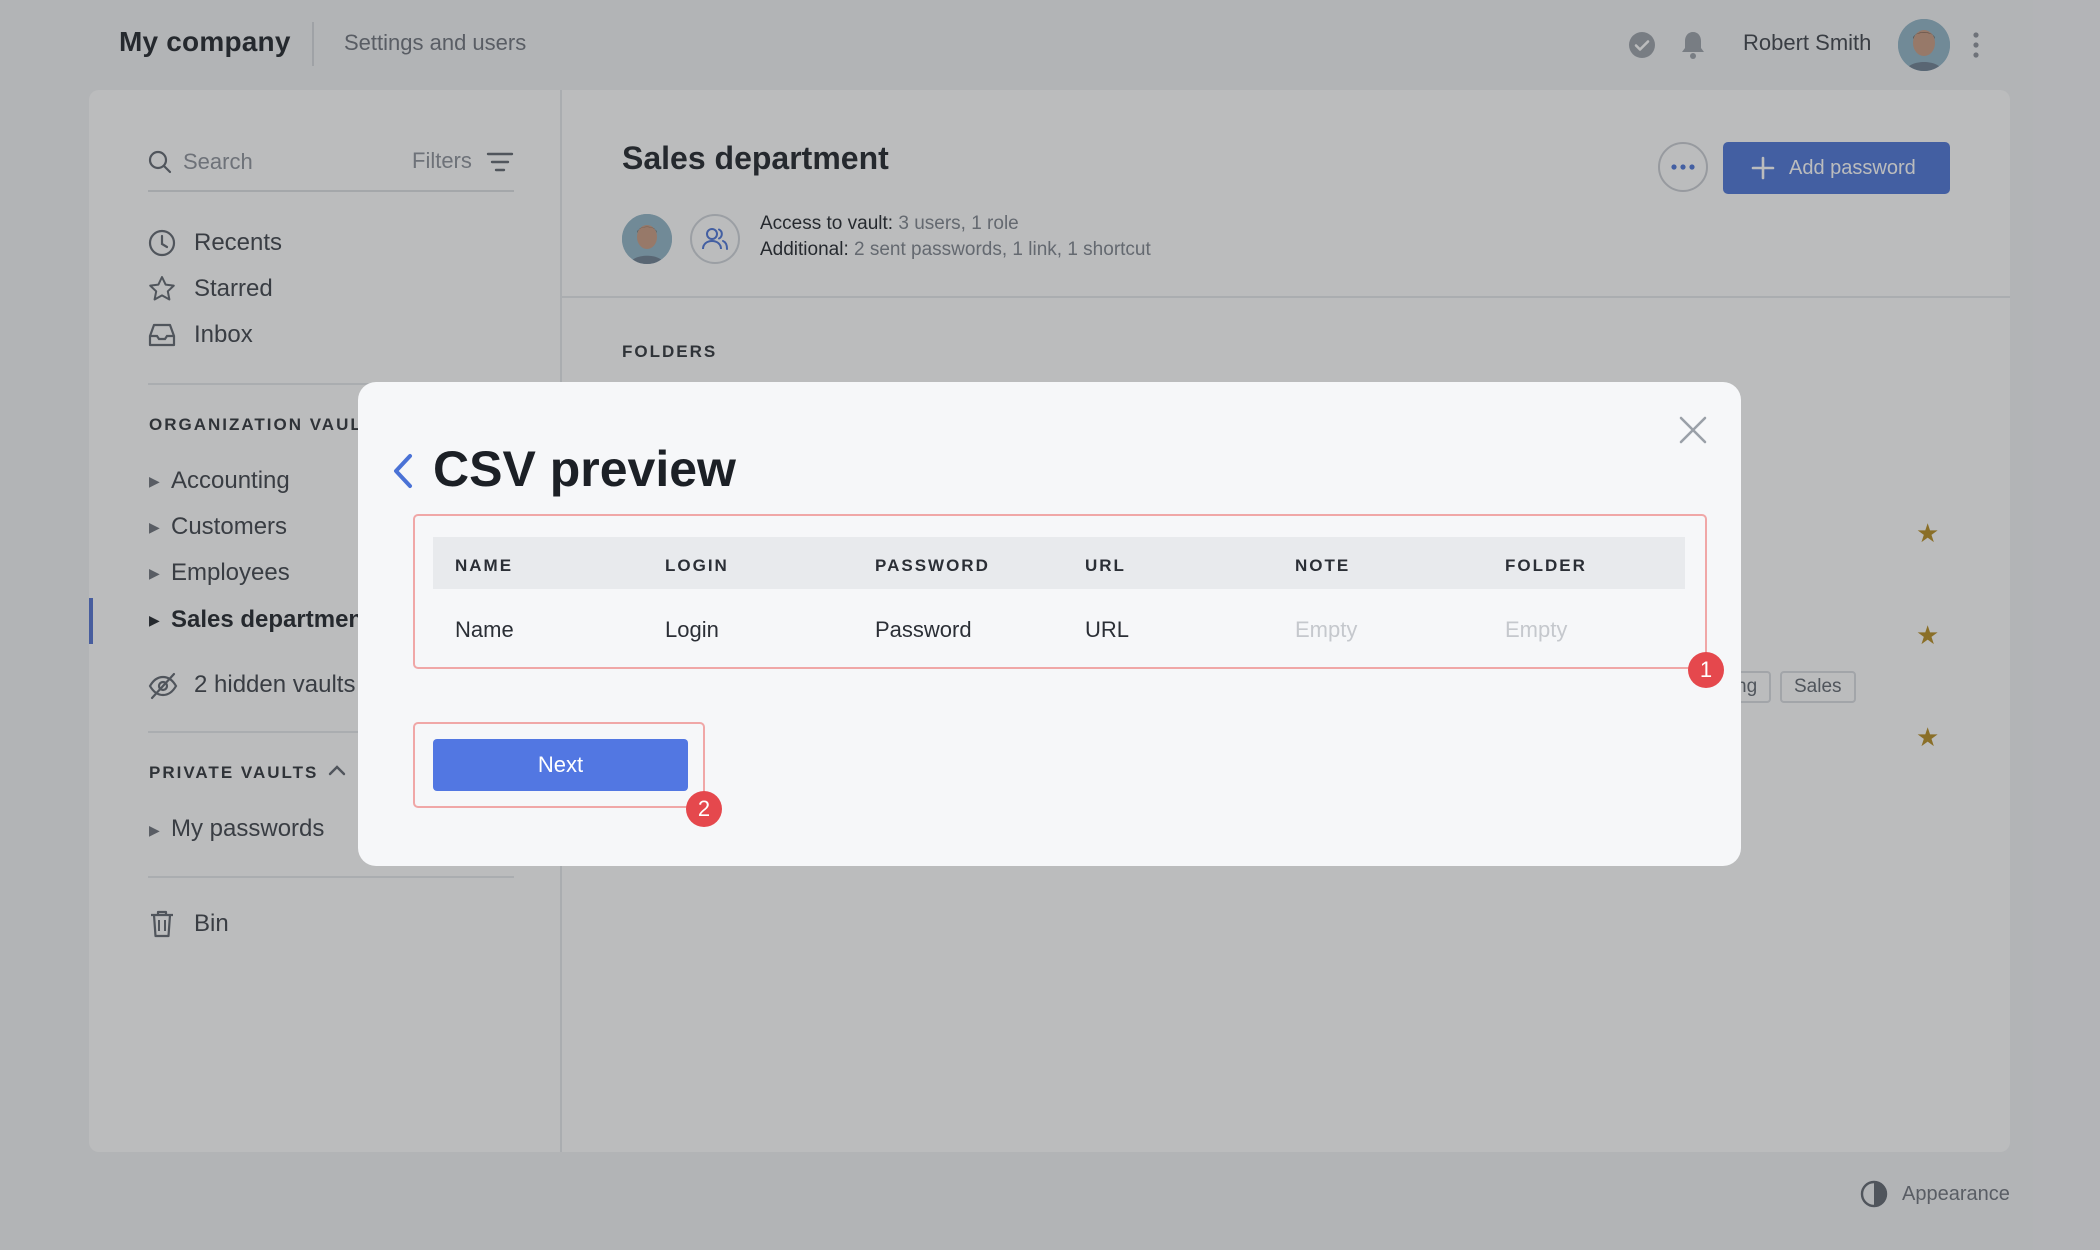 This screenshot has height=1250, width=2100. Describe the element at coordinates (484, 629) in the screenshot. I see `table-cell: Name` at that location.